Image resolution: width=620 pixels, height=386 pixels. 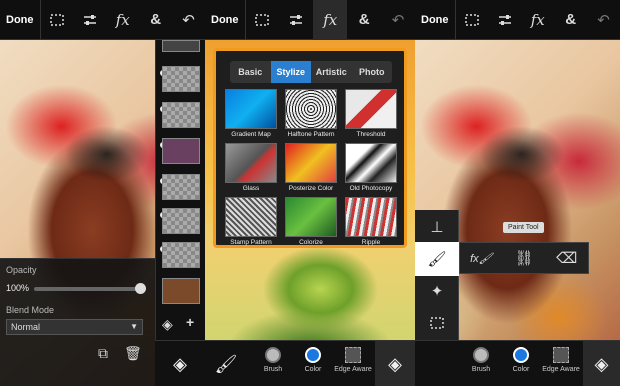 I want to click on effects-tabs: Basic Stylize Artistic Photo, so click(x=311, y=72).